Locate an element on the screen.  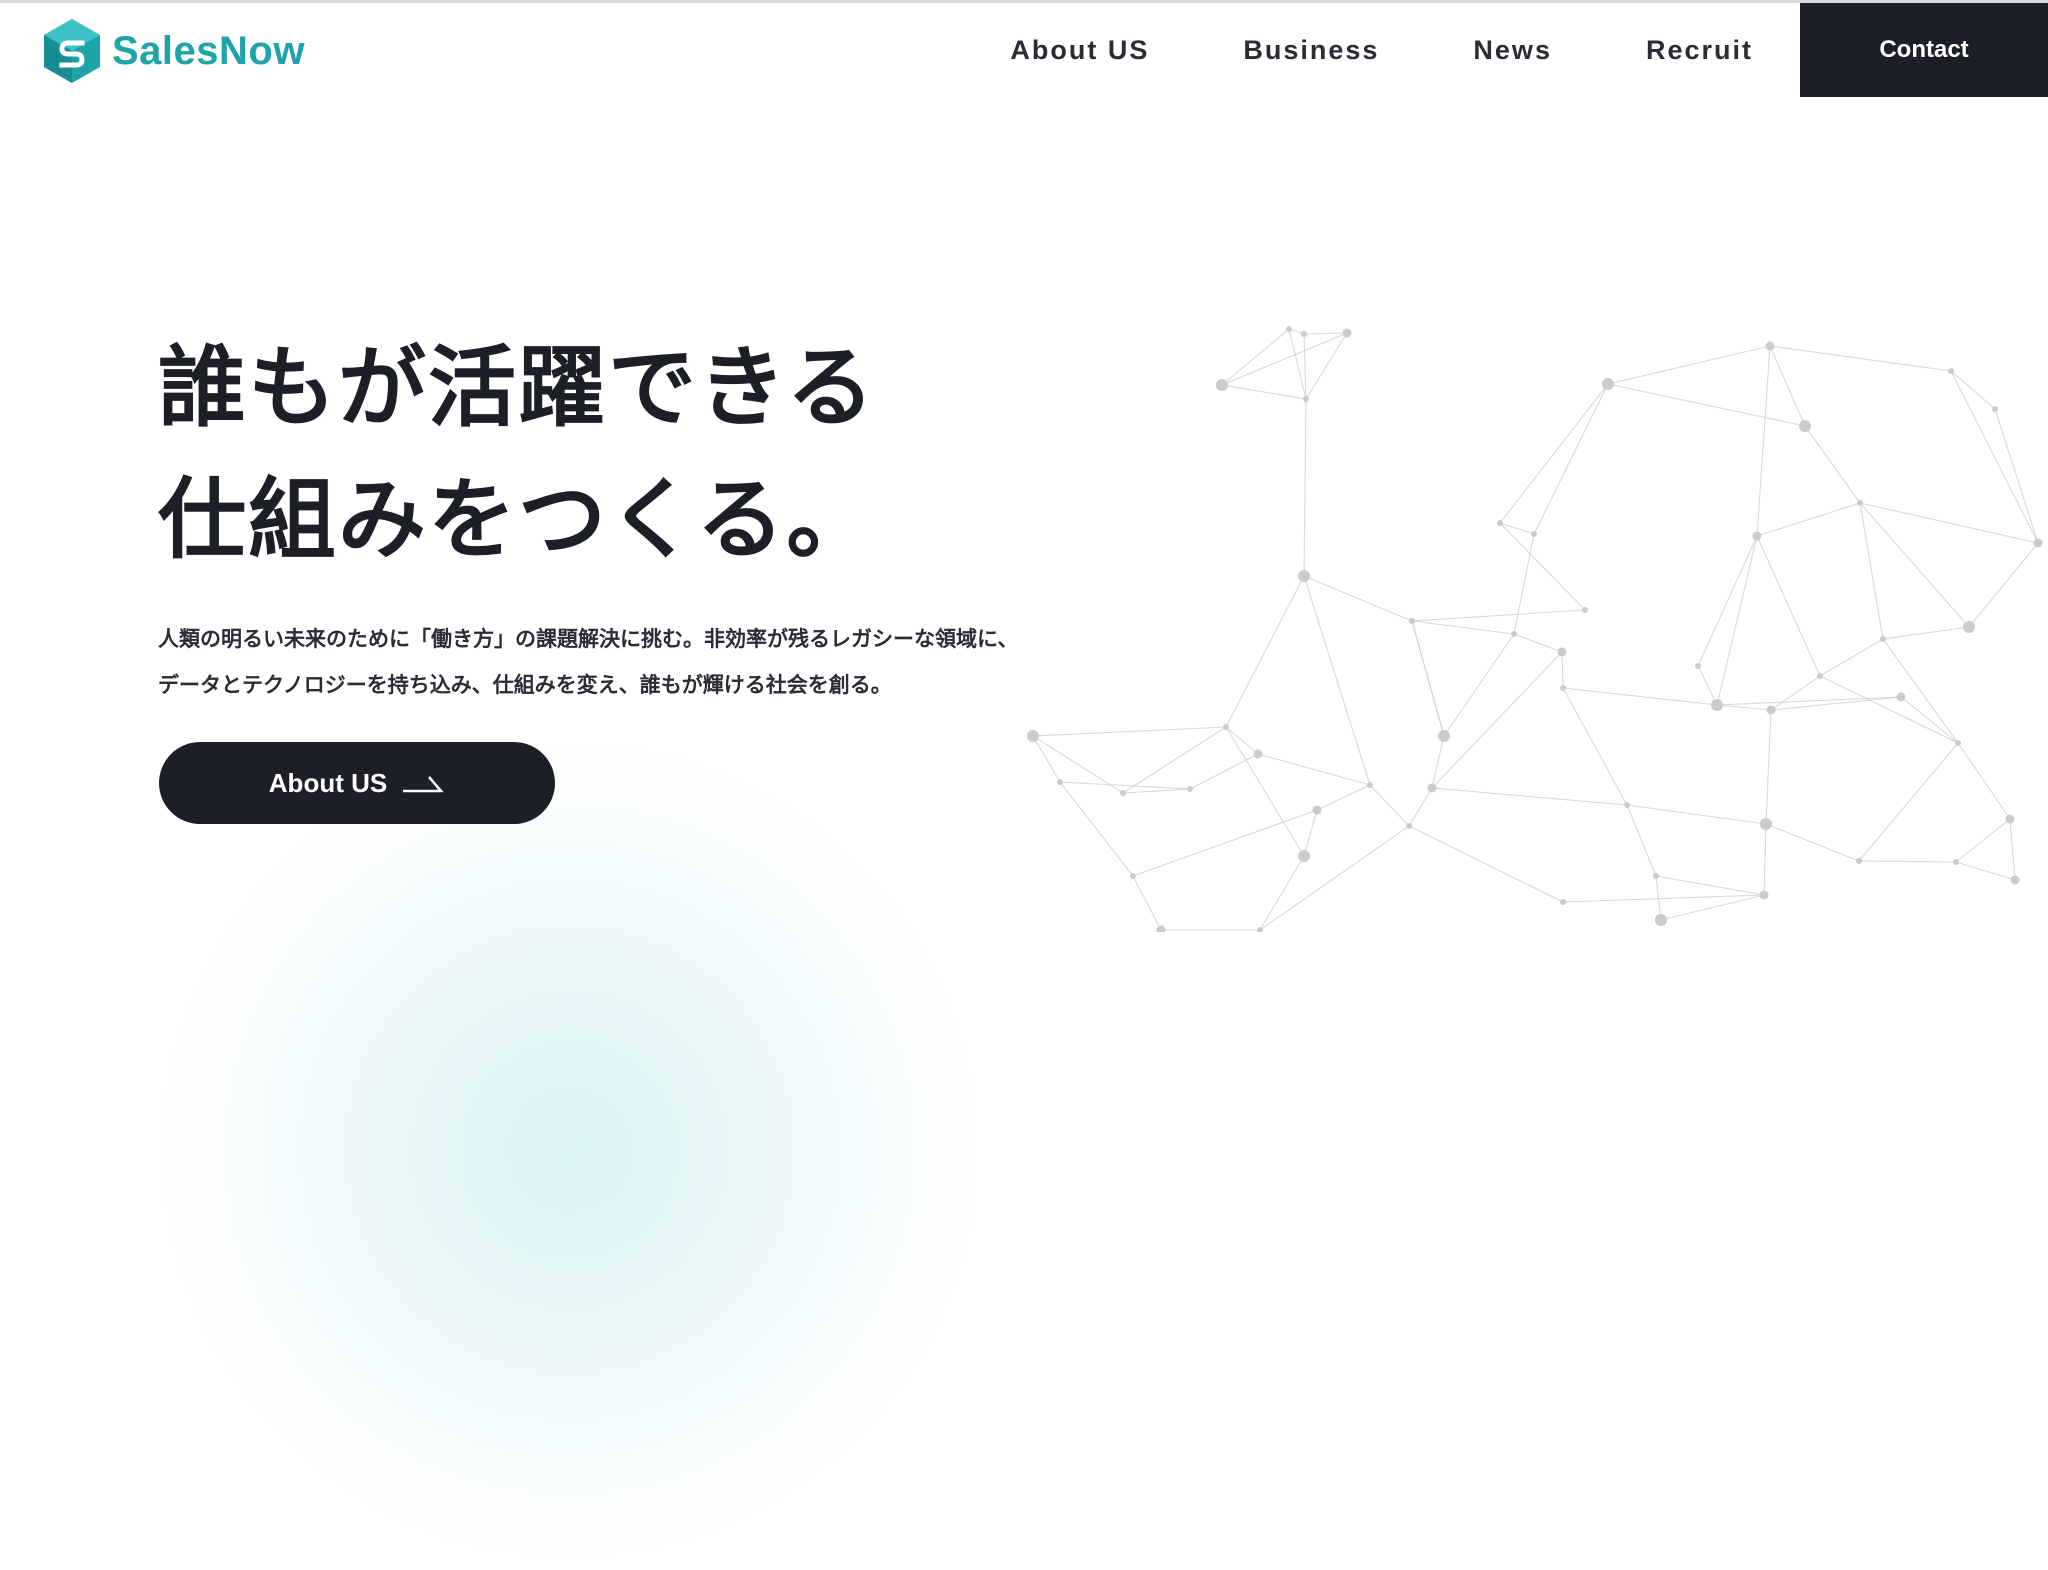
arrow-right-icon is located at coordinates (423, 784).